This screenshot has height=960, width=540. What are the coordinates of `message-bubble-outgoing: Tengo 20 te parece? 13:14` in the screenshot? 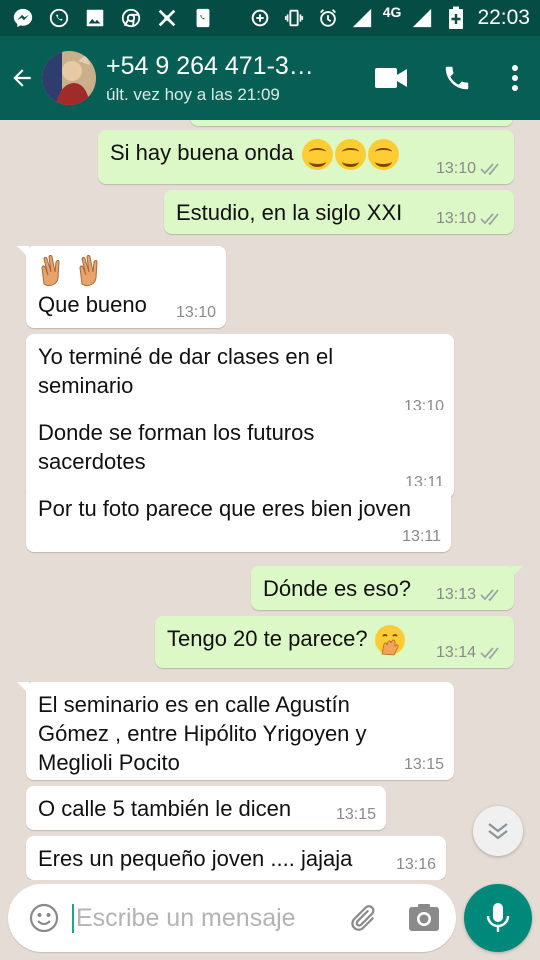 It's located at (334, 642).